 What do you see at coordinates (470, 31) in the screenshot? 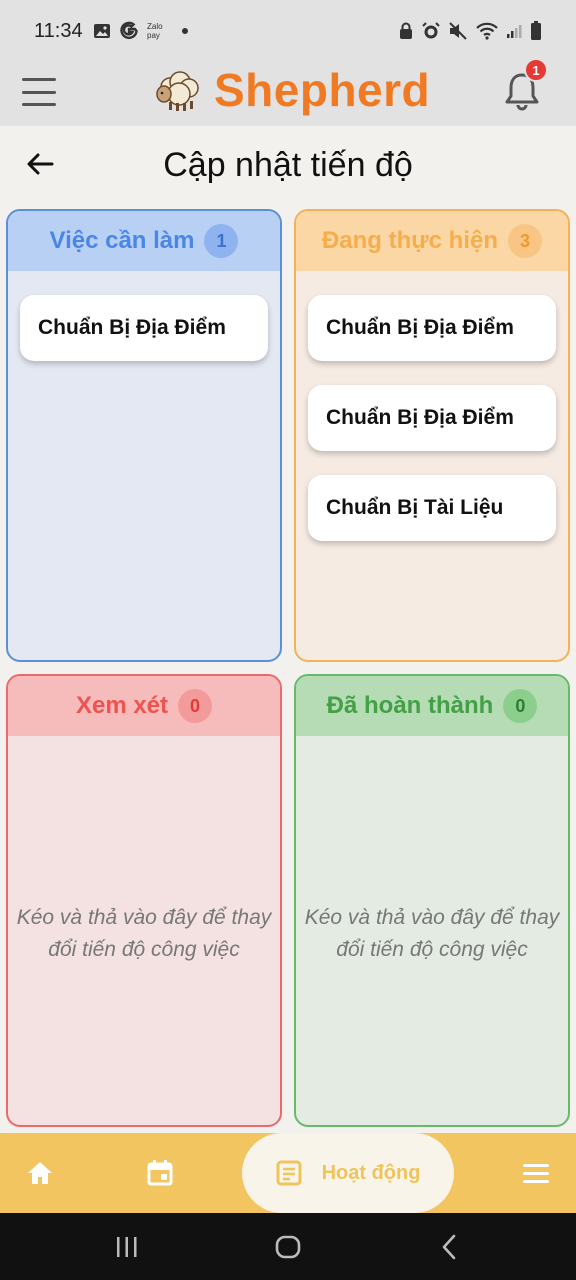
I see `status-right-icons` at bounding box center [470, 31].